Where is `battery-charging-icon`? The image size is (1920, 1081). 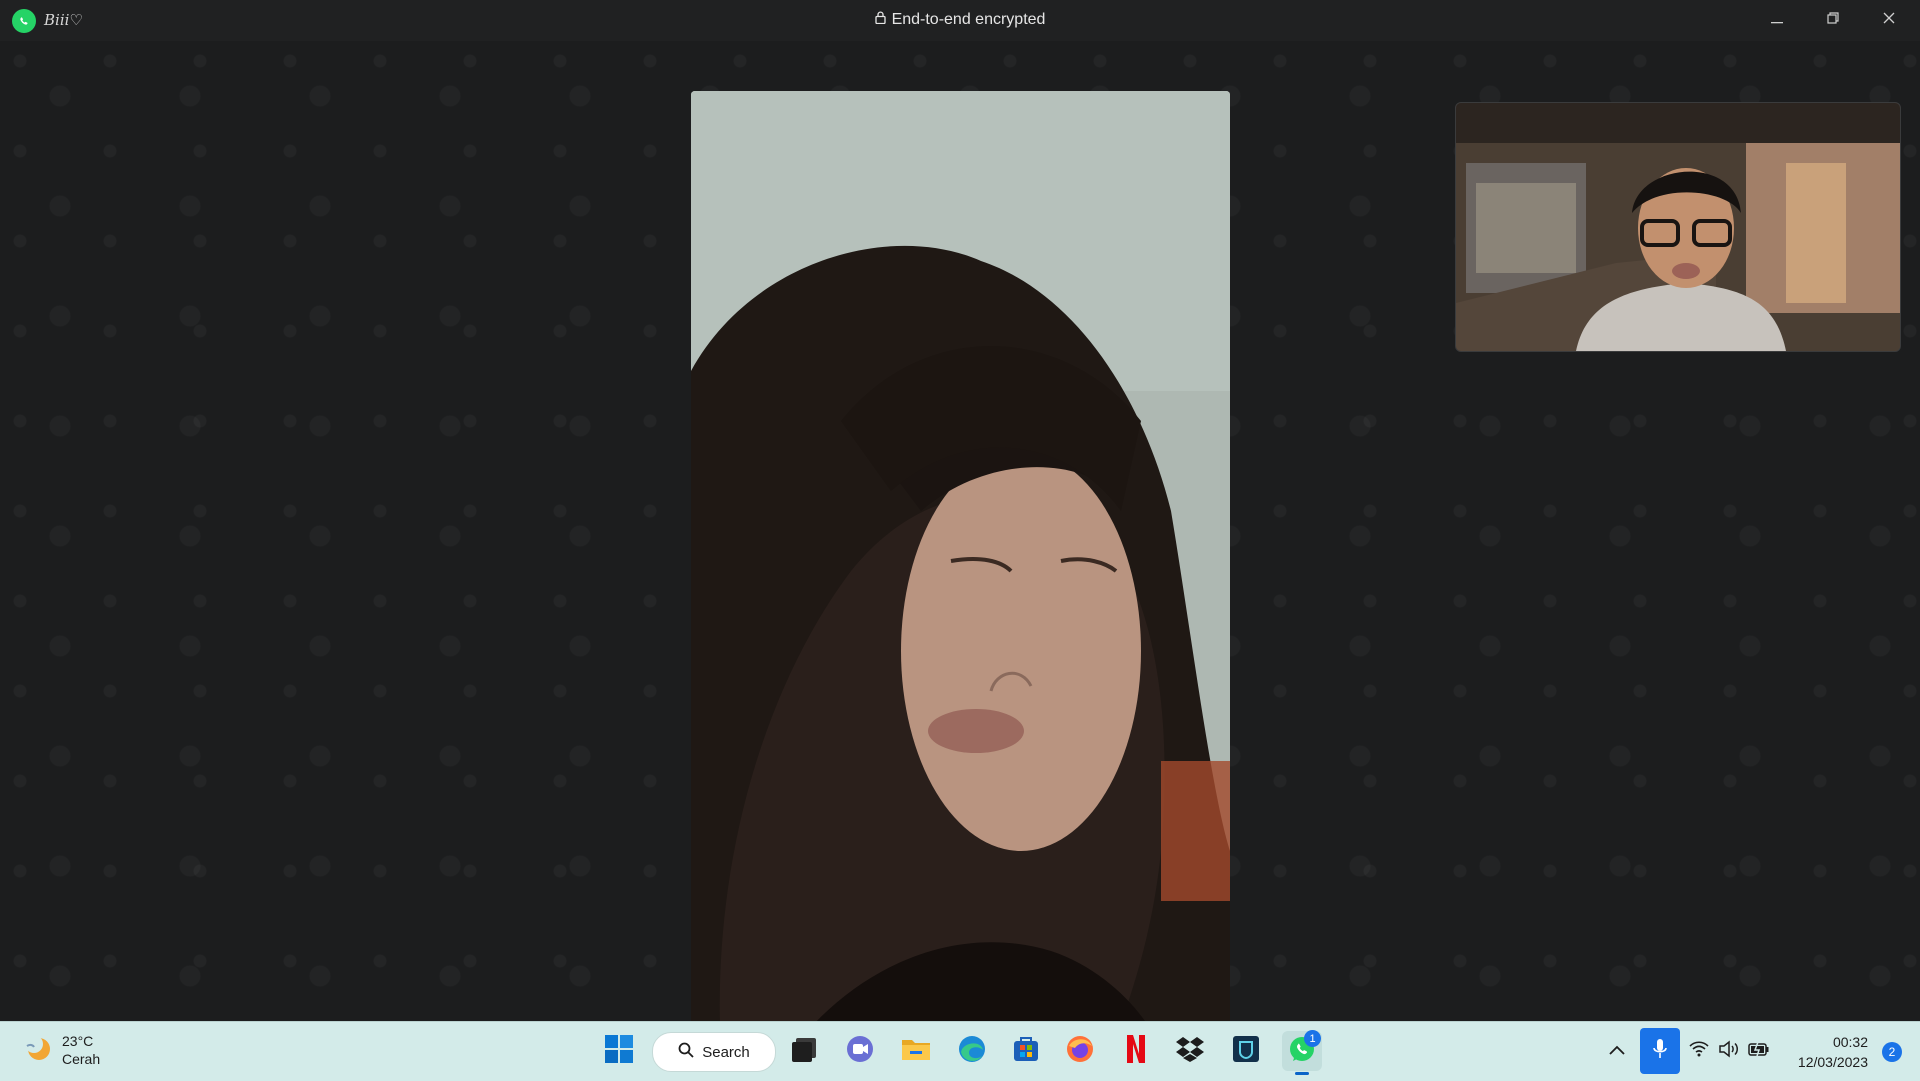 battery-charging-icon is located at coordinates (1759, 1051).